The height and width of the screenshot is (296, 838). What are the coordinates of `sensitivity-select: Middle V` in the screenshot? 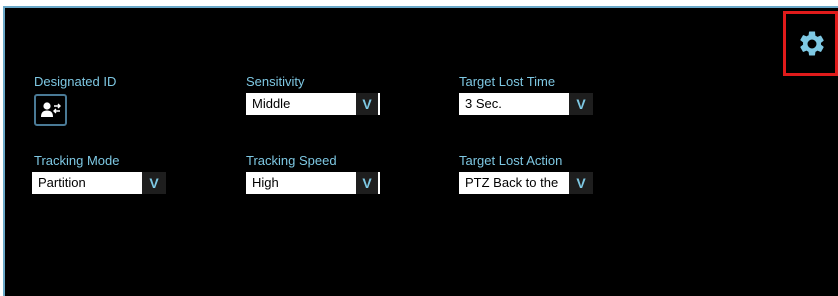 It's located at (313, 104).